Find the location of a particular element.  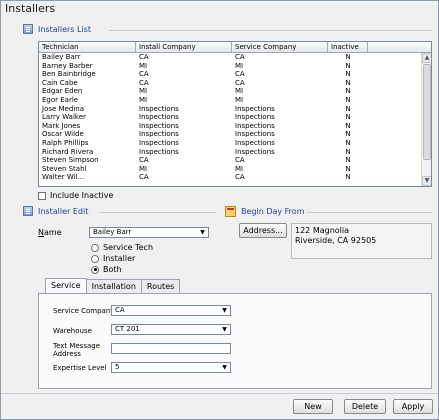

table-row: Richard Rivera Inspections Inspections N is located at coordinates (230, 152).